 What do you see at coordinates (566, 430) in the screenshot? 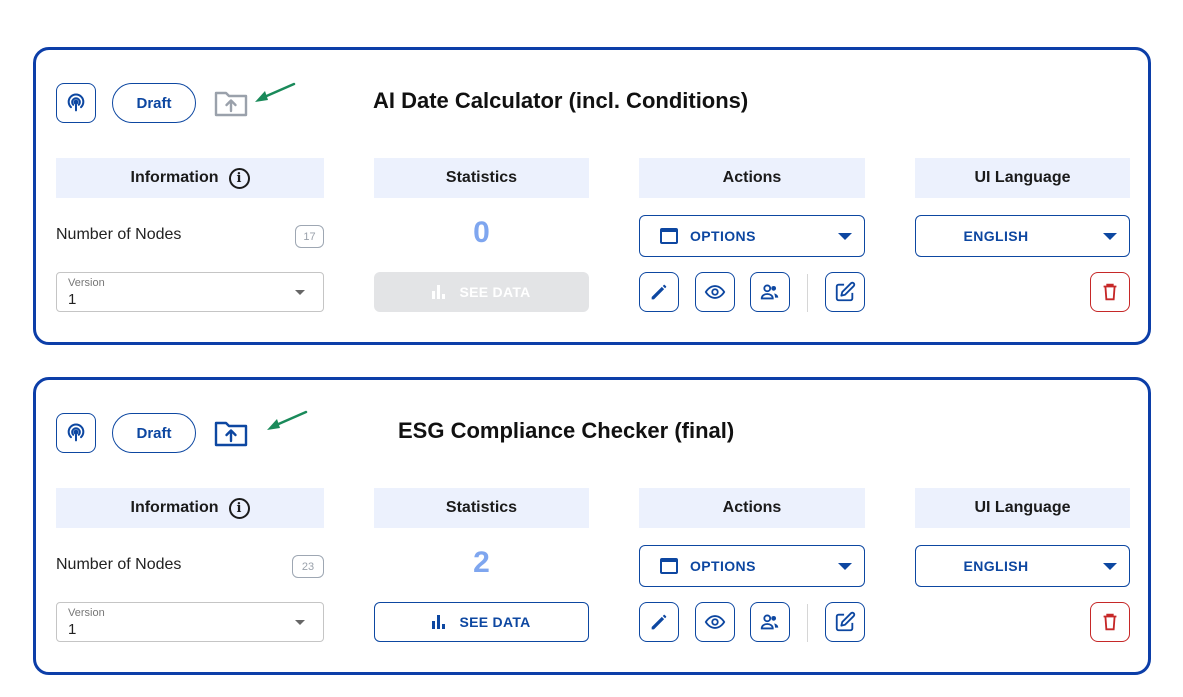
I see `flow-title: ESG Compliance Checker (final)` at bounding box center [566, 430].